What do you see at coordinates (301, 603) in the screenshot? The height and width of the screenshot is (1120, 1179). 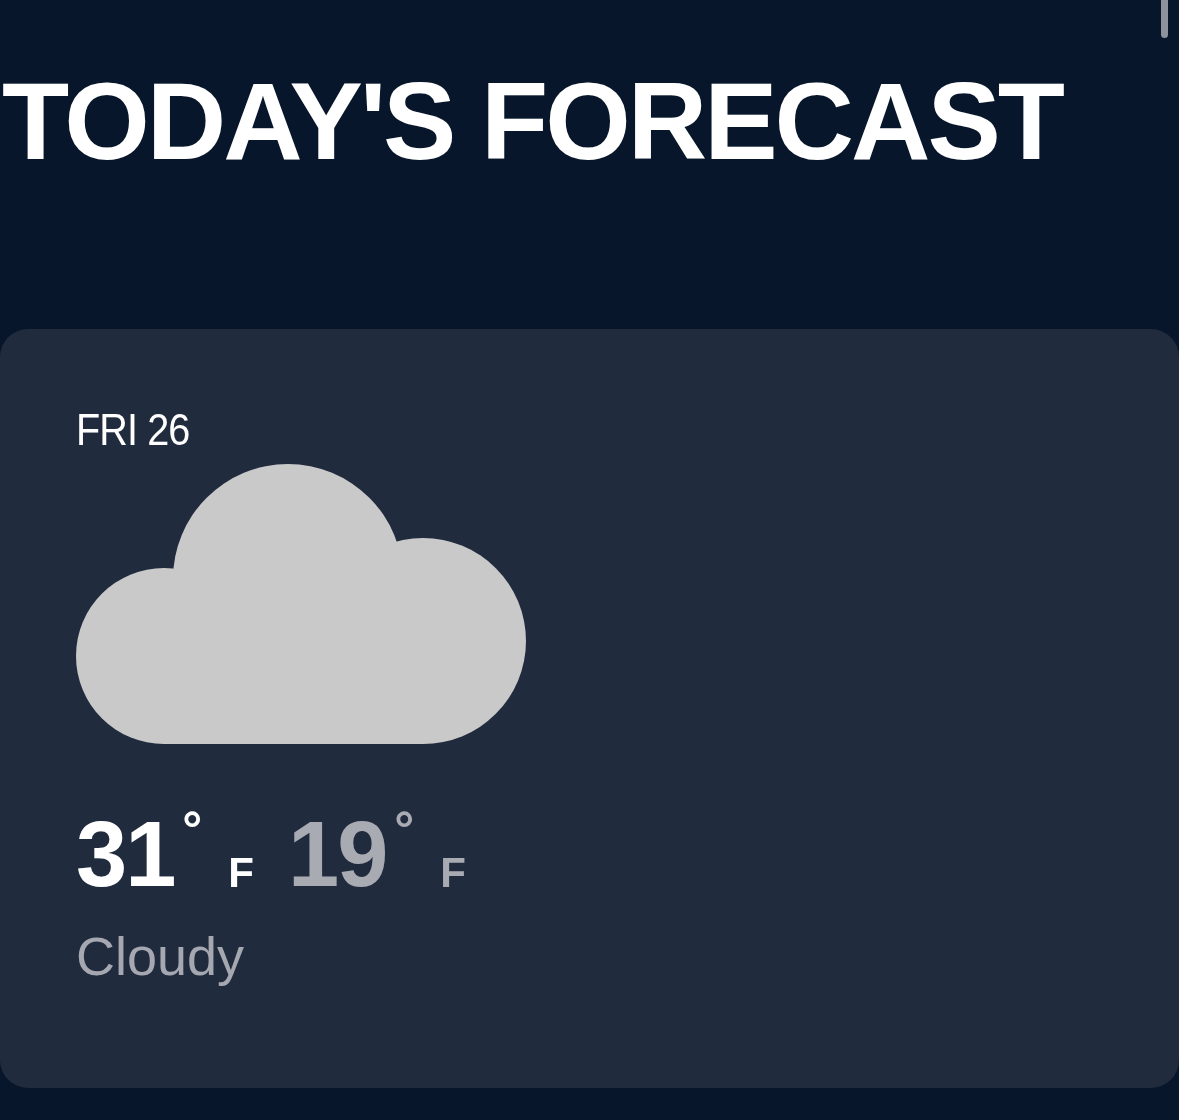 I see `cloud-icon` at bounding box center [301, 603].